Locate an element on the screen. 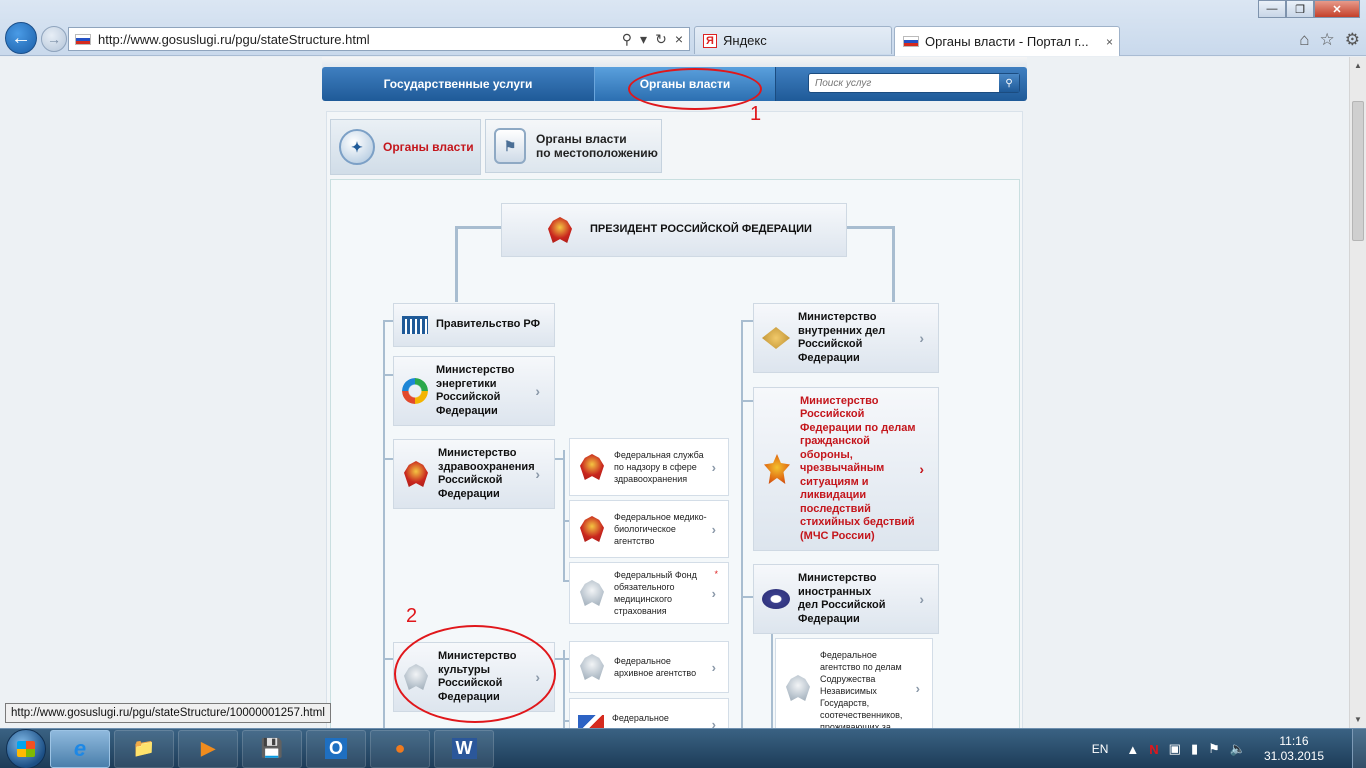 The image size is (1366, 768). dropdown-icon: ▾ is located at coordinates (643, 39).